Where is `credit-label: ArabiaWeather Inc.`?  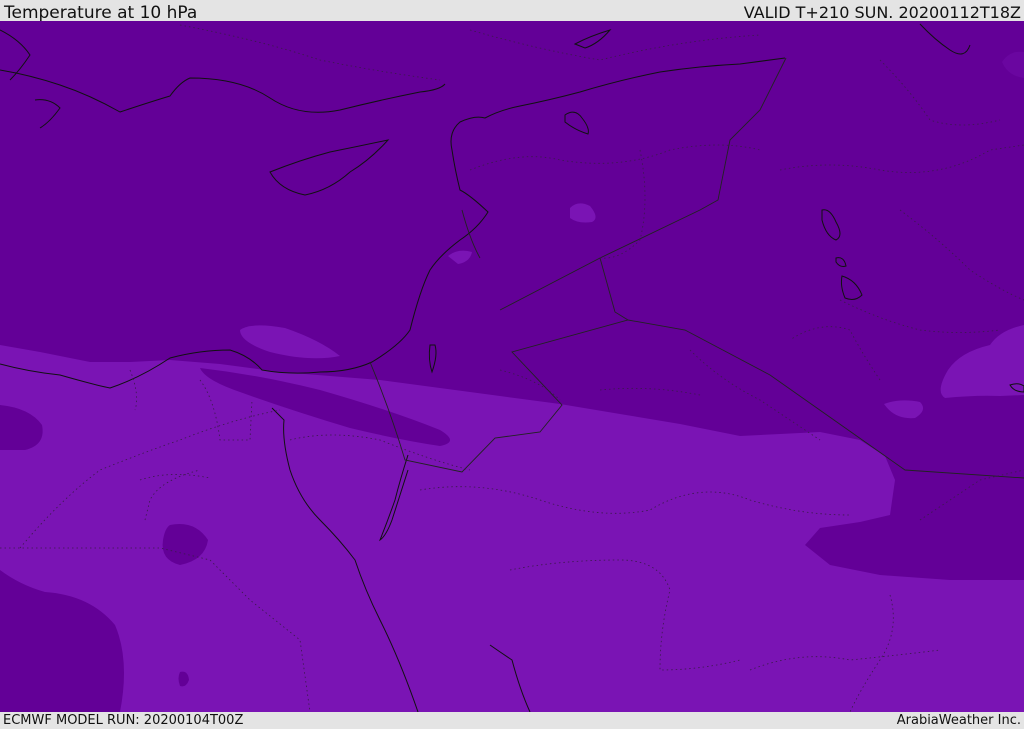
credit-label: ArabiaWeather Inc. is located at coordinates (958, 720).